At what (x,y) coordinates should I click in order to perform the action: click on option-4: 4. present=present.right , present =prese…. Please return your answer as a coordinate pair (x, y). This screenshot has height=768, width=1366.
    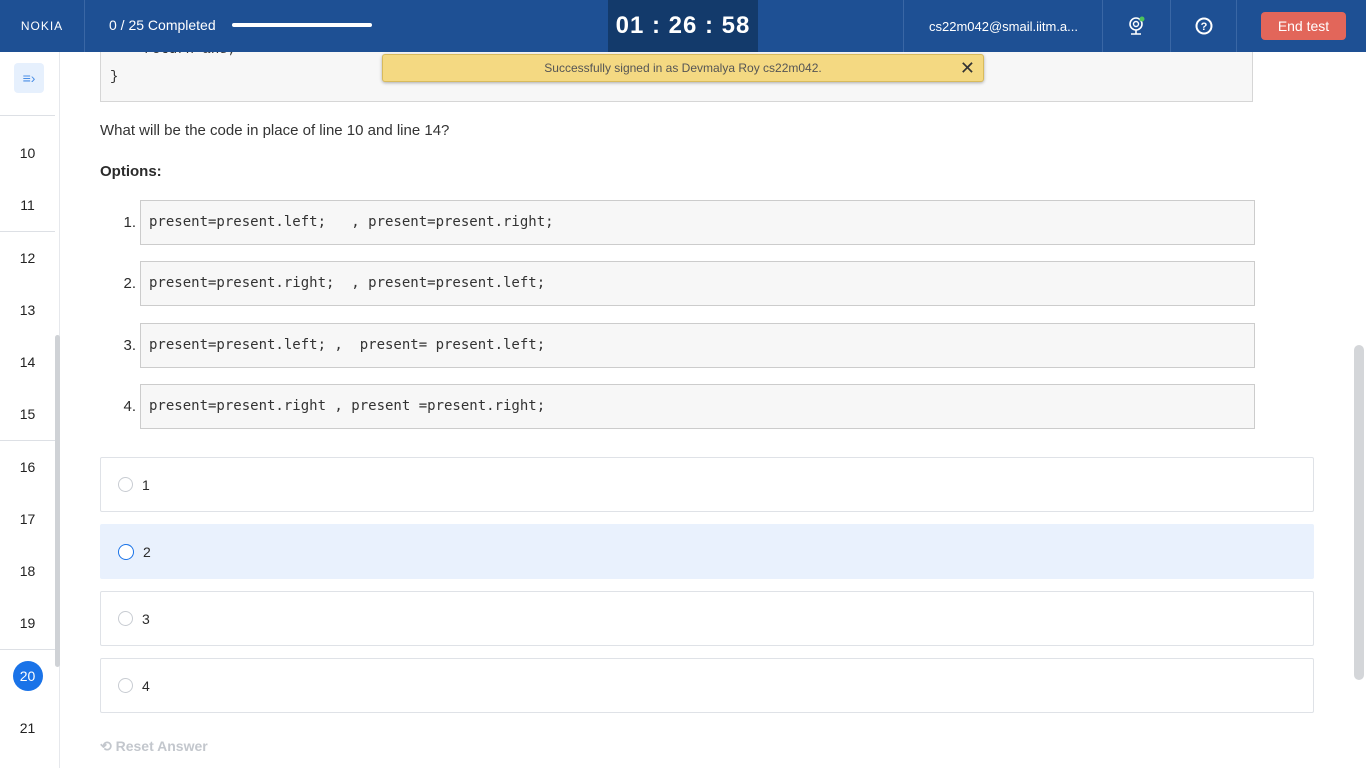
    Looking at the image, I should click on (677, 406).